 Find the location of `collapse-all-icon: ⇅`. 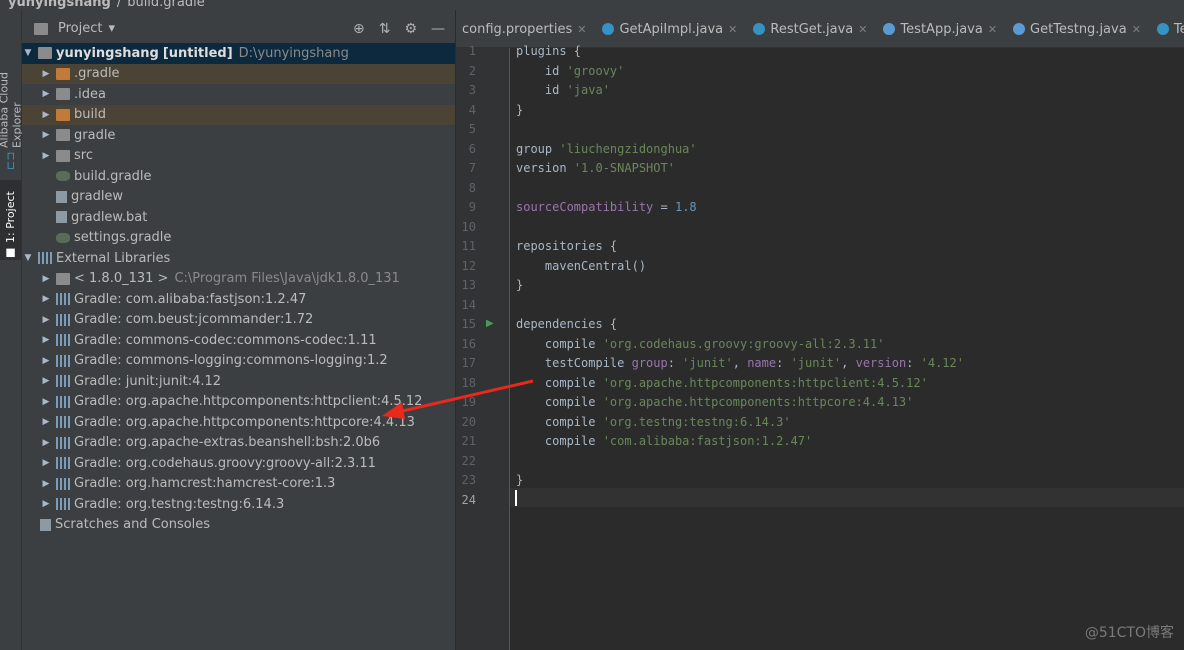

collapse-all-icon: ⇅ is located at coordinates (385, 29).